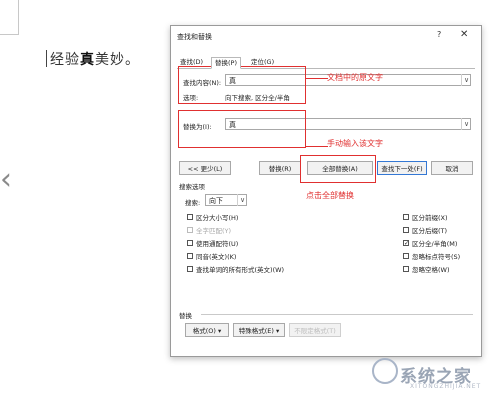 Image resolution: width=500 pixels, height=399 pixels. I want to click on tab-replace: 替换(P), so click(226, 63).